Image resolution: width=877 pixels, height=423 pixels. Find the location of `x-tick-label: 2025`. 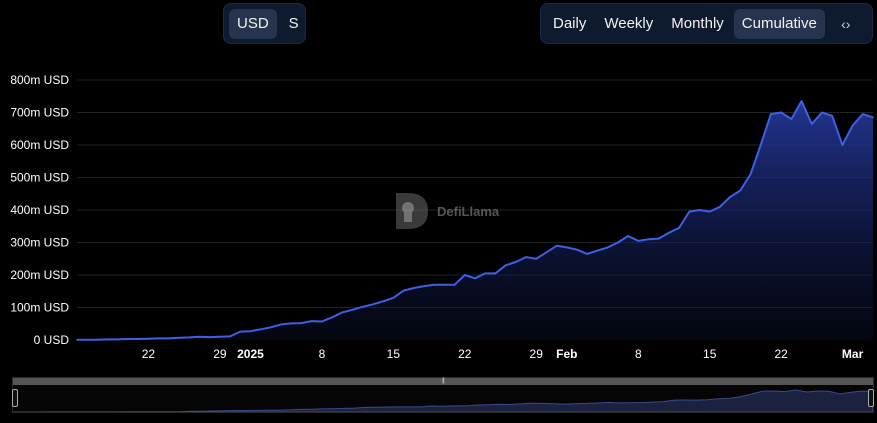

x-tick-label: 2025 is located at coordinates (250, 354).